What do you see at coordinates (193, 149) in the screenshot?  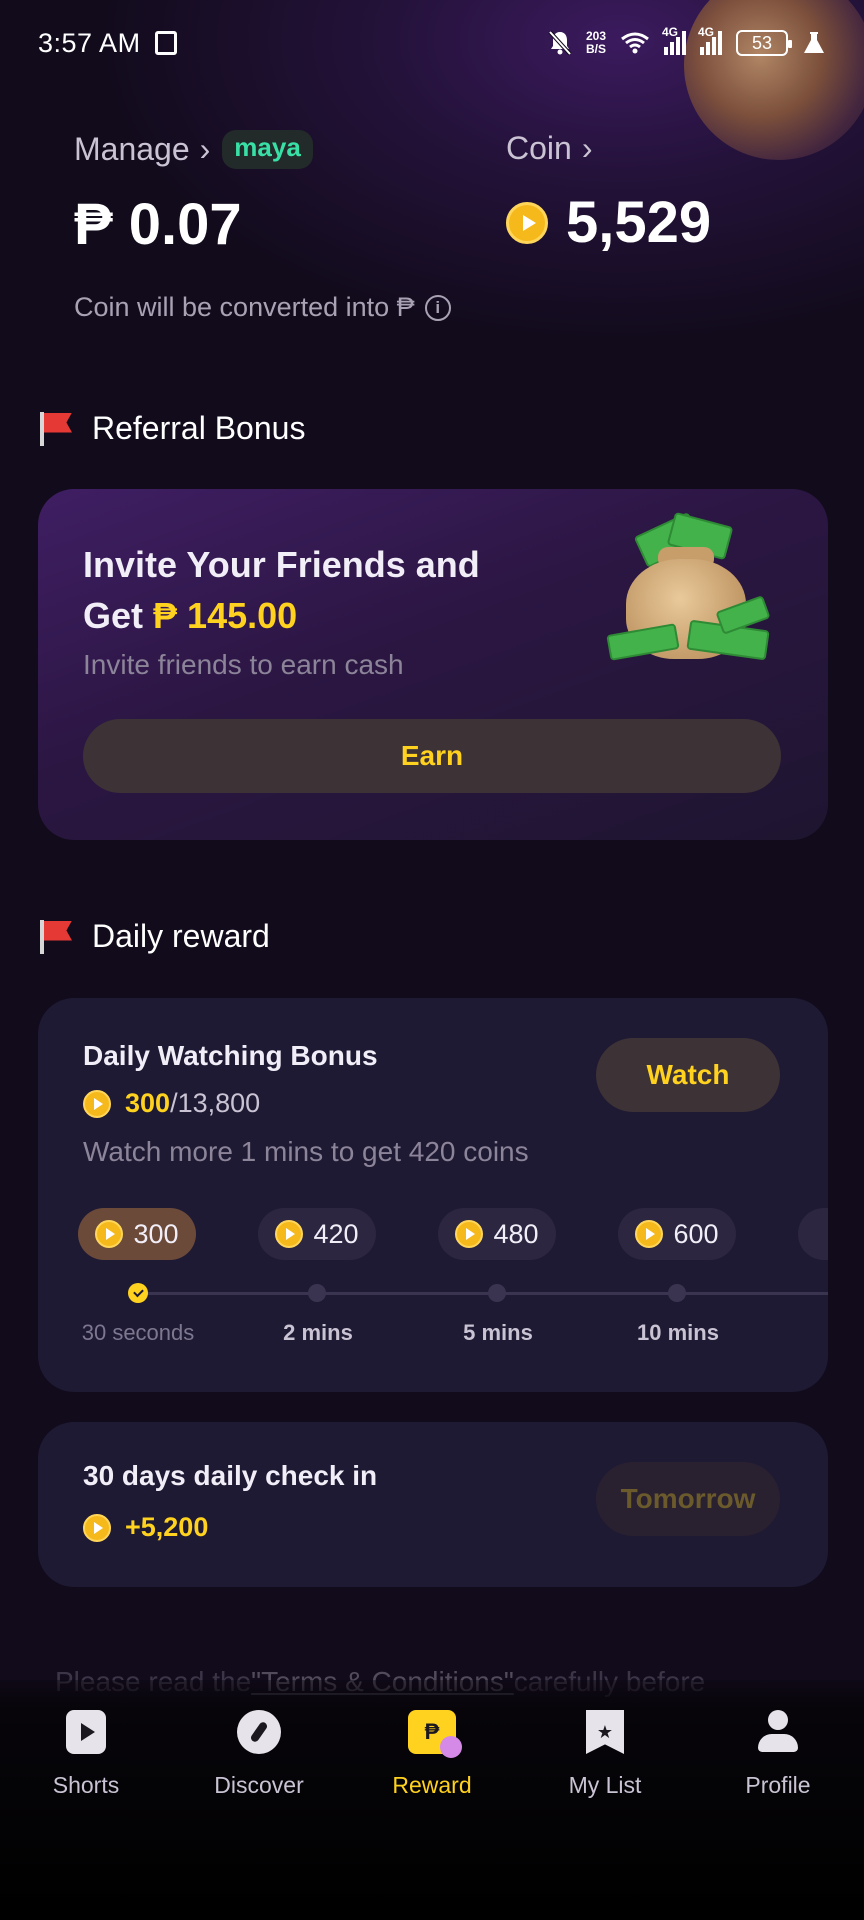 I see `manage-link: Manage › maya` at bounding box center [193, 149].